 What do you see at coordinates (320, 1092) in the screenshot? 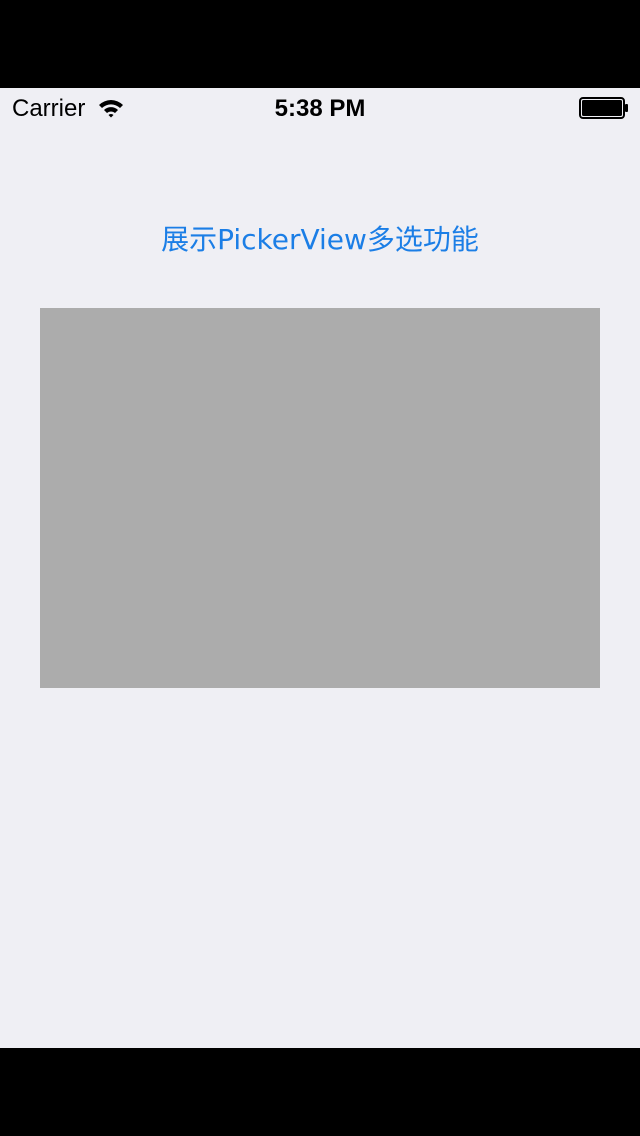
I see `bottom-letterbox` at bounding box center [320, 1092].